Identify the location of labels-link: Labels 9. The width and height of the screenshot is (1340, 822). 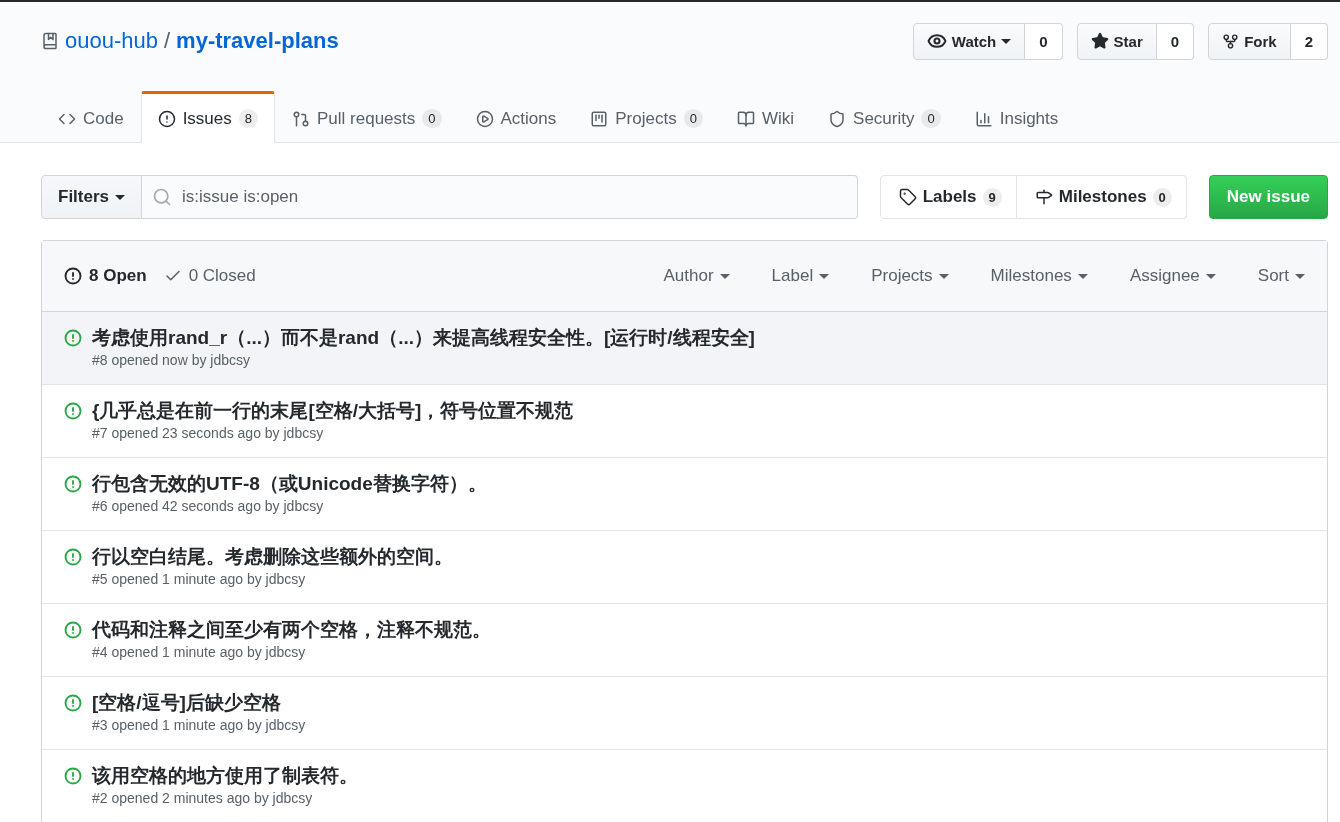
(948, 197).